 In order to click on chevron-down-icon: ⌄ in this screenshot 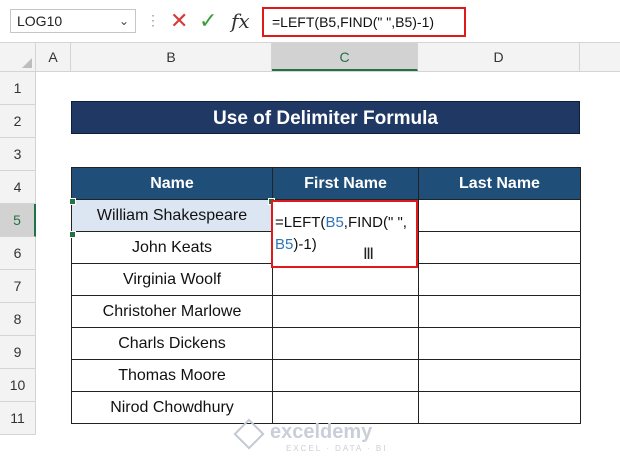, I will do `click(124, 21)`.